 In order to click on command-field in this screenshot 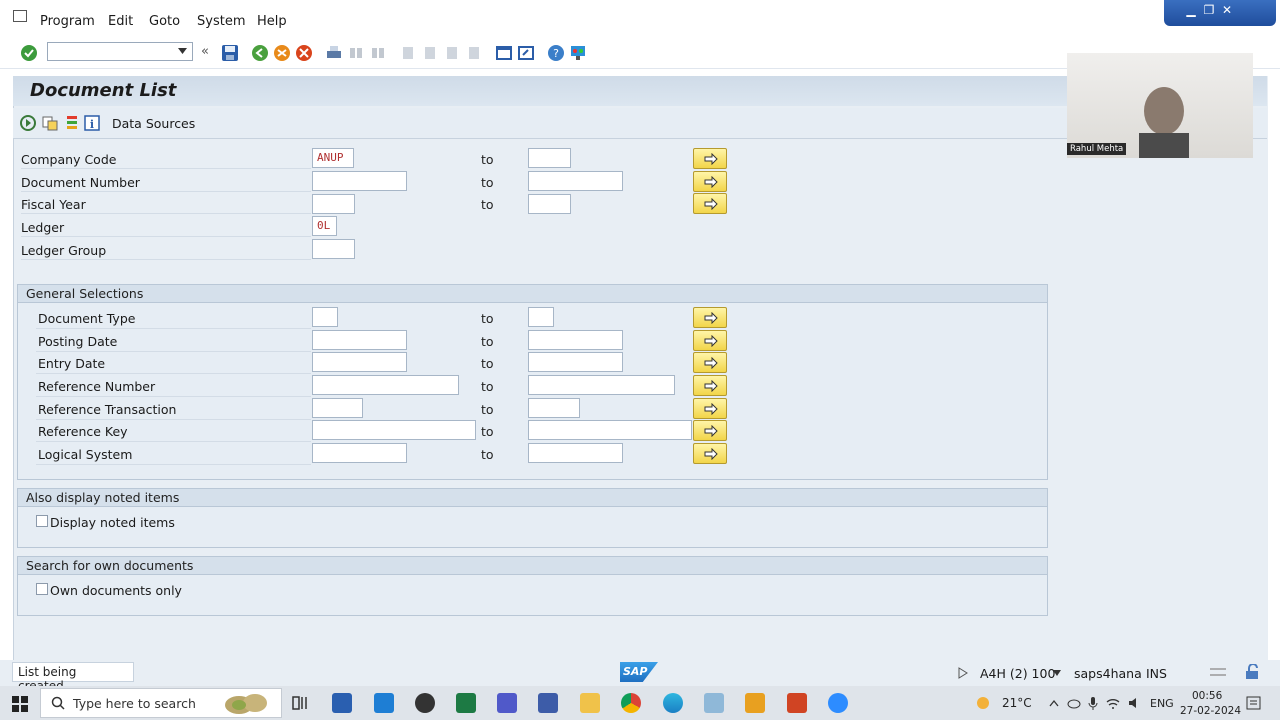, I will do `click(120, 51)`.